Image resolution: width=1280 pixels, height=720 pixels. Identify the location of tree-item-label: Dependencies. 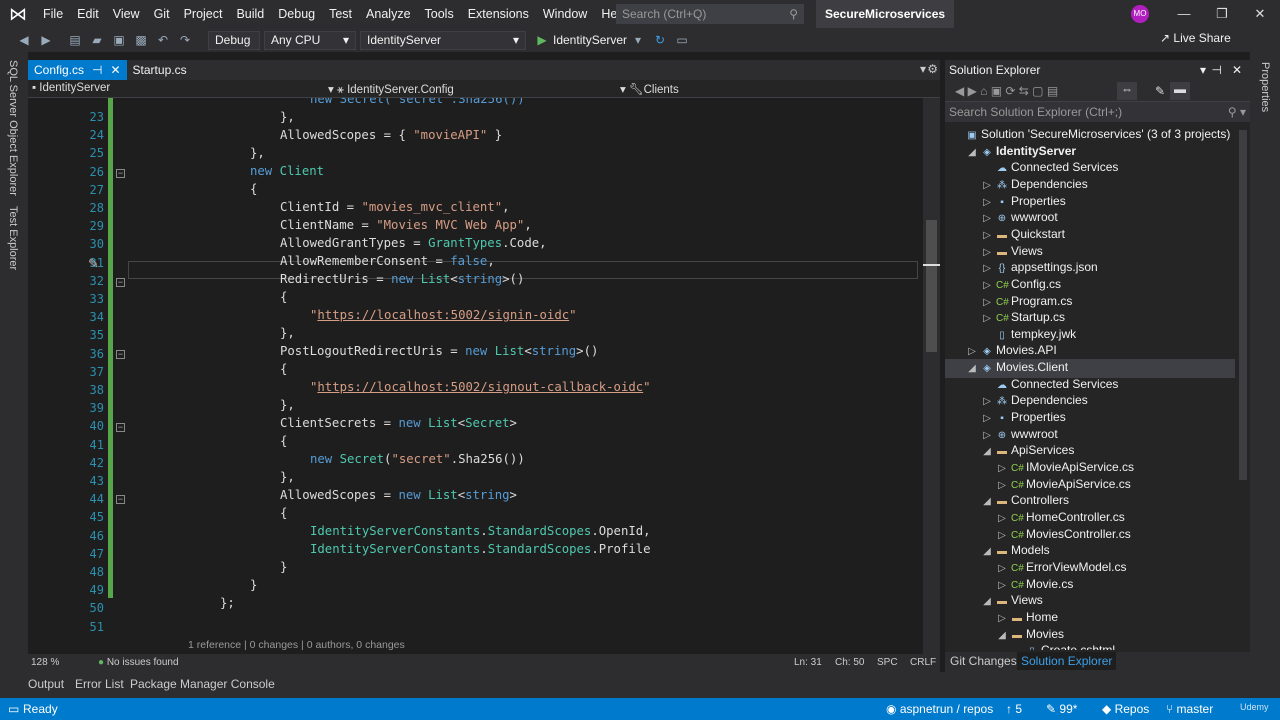
(1049, 400).